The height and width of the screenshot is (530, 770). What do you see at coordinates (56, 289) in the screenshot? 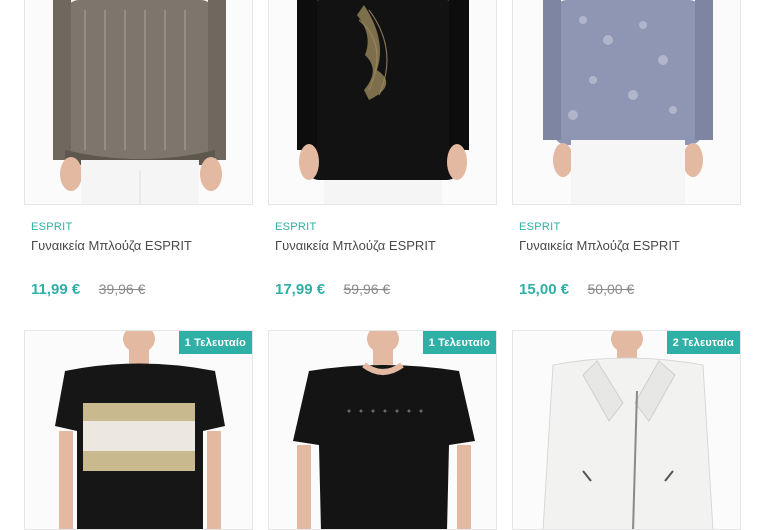
I see `product-price: 11,99 €` at bounding box center [56, 289].